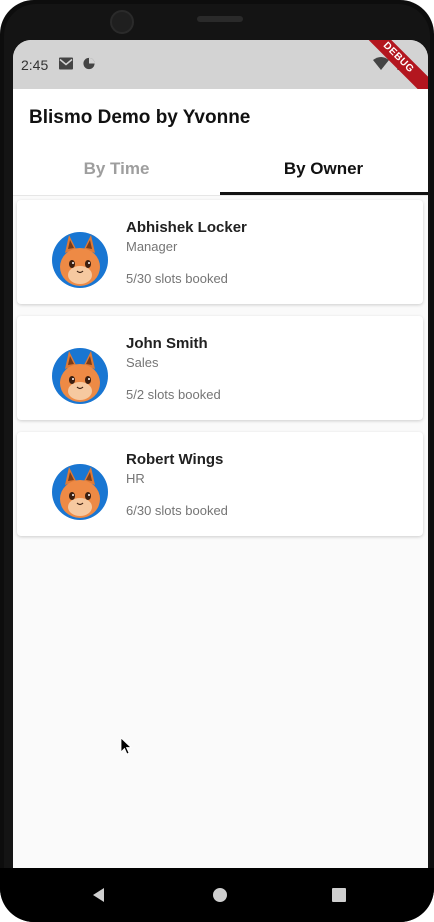 This screenshot has width=434, height=922. I want to click on recents-icon, so click(339, 895).